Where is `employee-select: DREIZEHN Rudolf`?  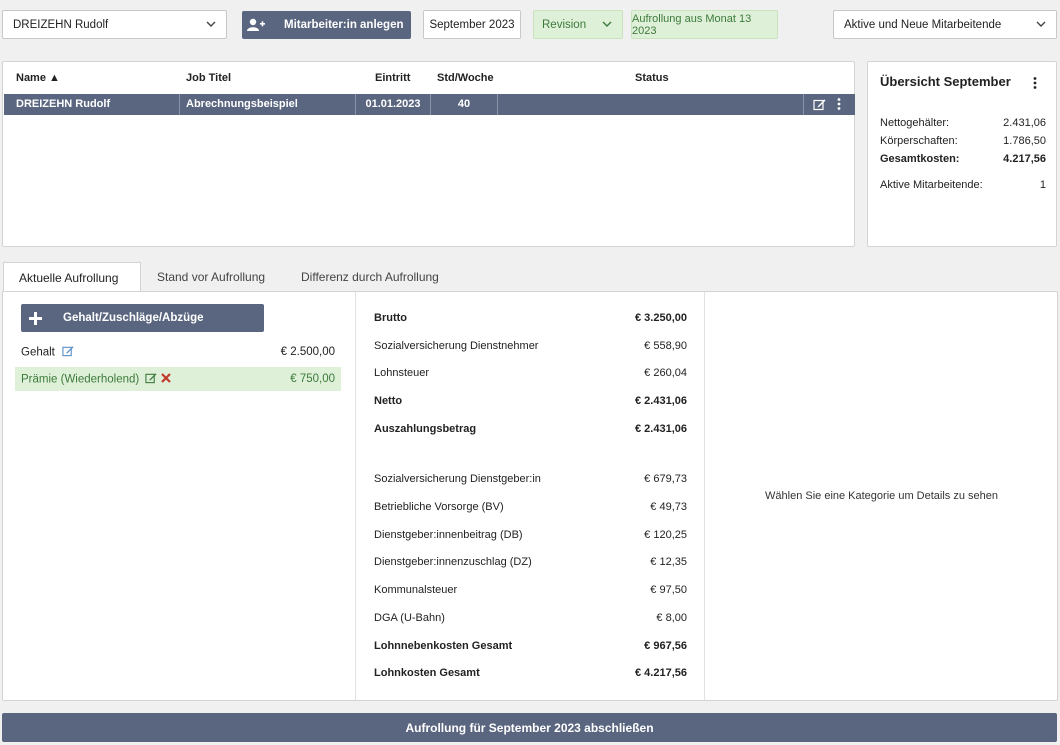 employee-select: DREIZEHN Rudolf is located at coordinates (114, 24).